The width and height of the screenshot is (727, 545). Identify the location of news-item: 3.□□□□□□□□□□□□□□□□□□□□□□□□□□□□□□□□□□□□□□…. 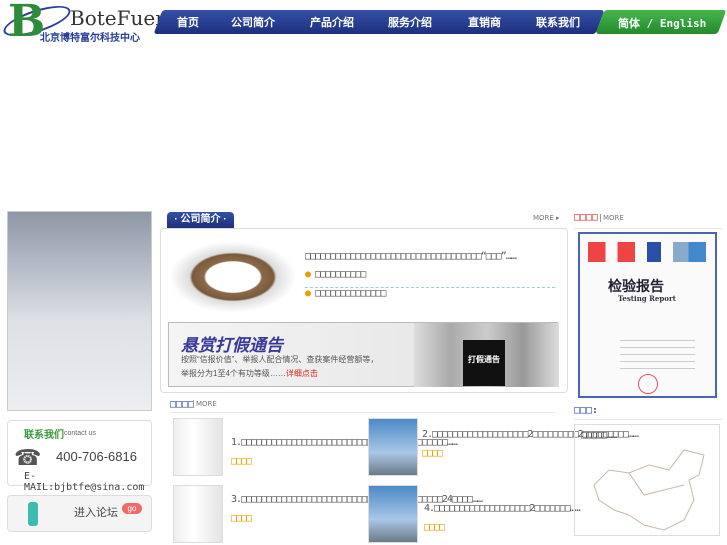
(357, 509).